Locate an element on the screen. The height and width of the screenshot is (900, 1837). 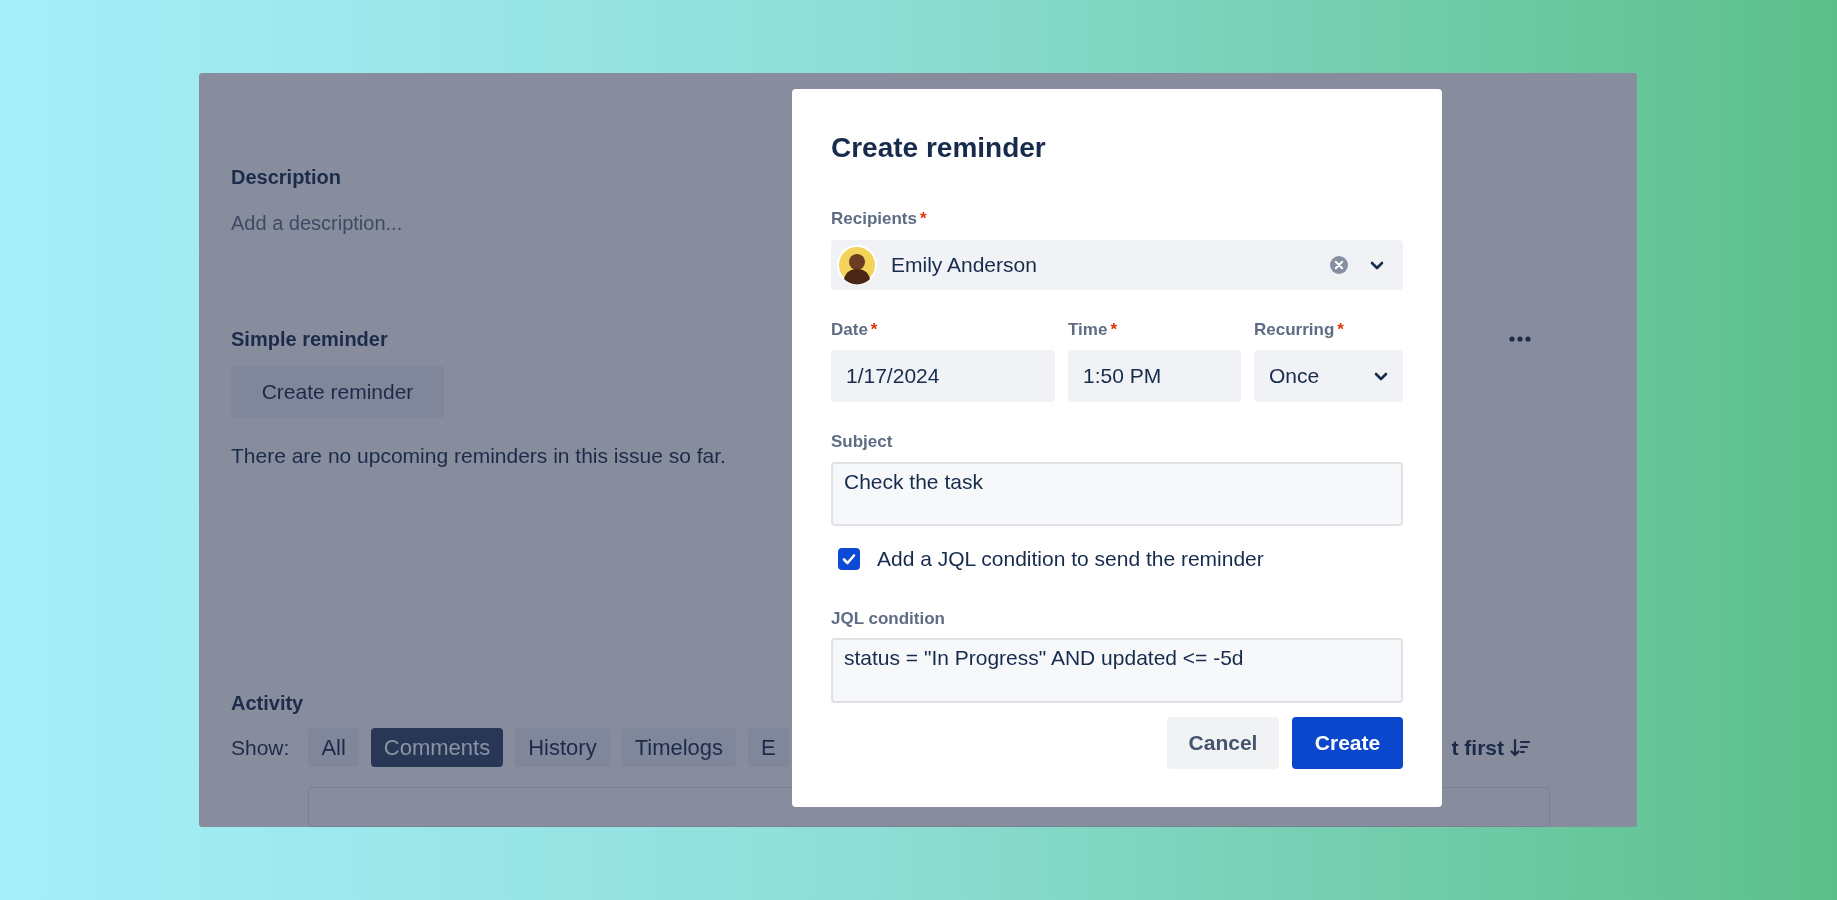
filter-tab: E is located at coordinates (768, 747).